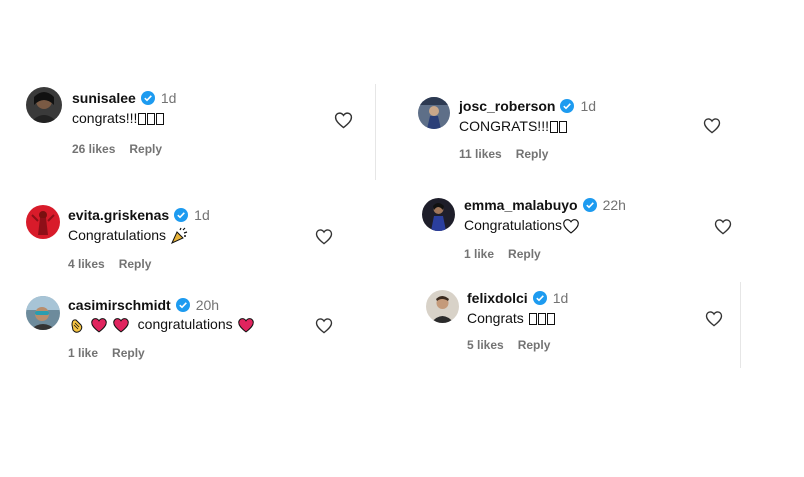  Describe the element at coordinates (508, 345) in the screenshot. I see `comment-meta: 5 likes Reply` at that location.